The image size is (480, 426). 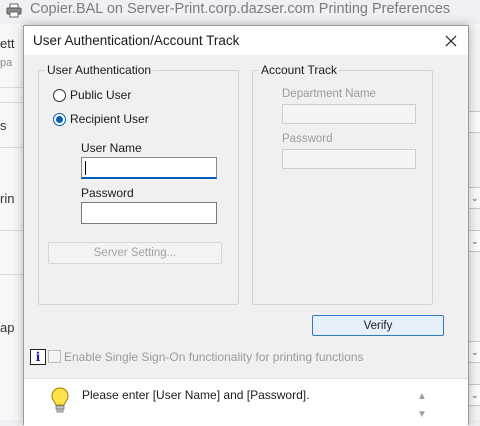 I want to click on user-authentication-group-title: User Authentication, so click(x=99, y=70).